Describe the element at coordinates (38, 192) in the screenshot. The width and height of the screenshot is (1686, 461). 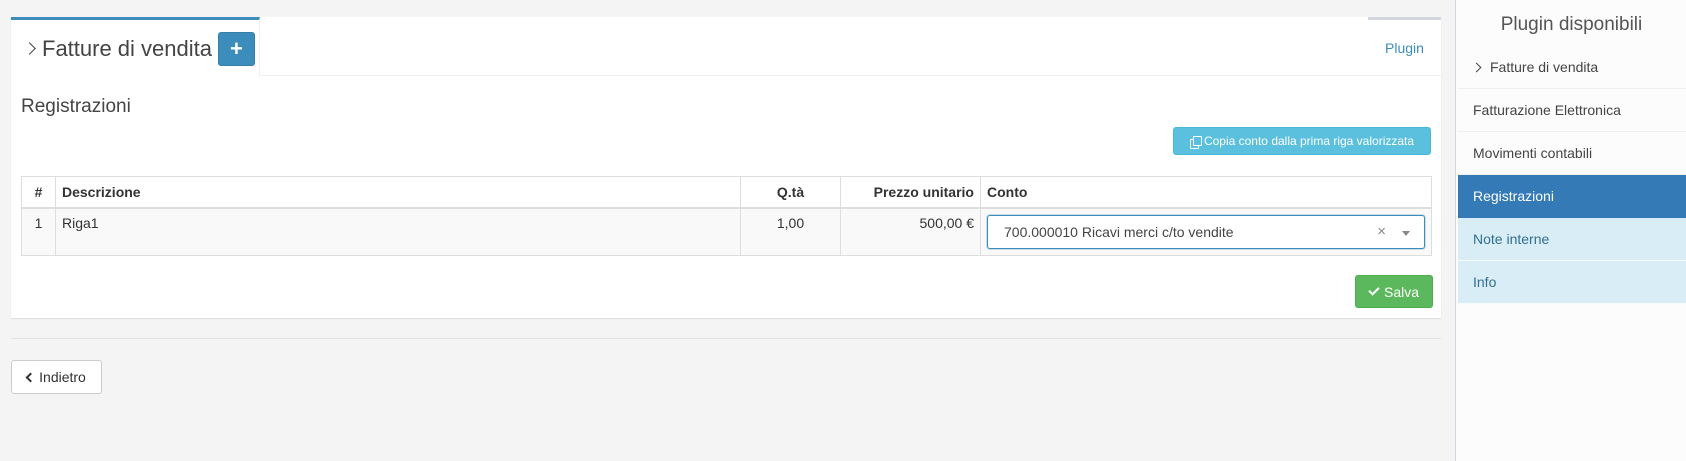
I see `header-number: #` at that location.